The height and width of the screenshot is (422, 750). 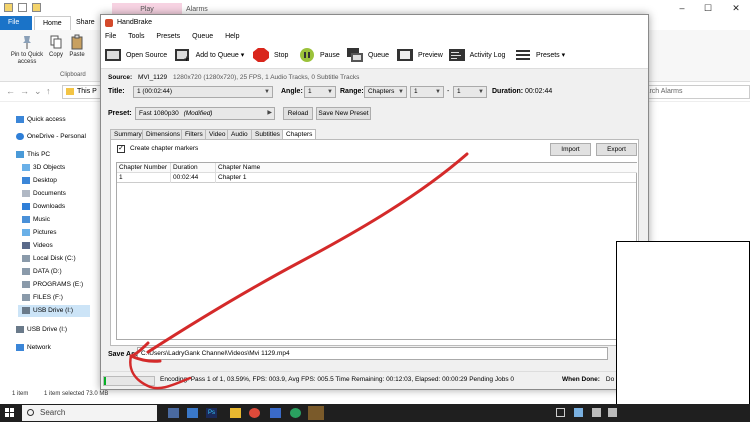 I want to click on chevron-right-icon: ▶, so click(x=269, y=113).